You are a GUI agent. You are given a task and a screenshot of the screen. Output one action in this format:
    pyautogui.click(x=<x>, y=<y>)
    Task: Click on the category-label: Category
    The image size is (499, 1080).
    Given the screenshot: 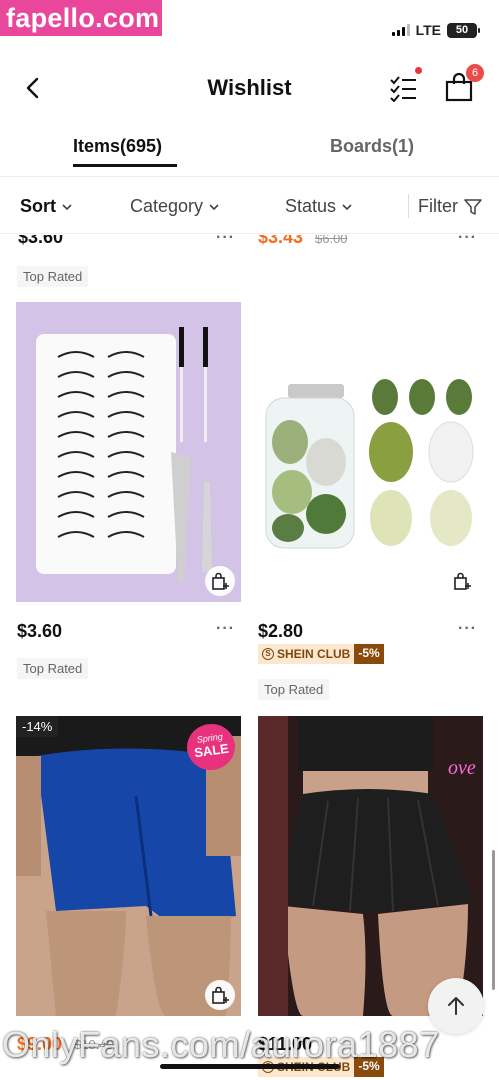 What is the action you would take?
    pyautogui.click(x=167, y=206)
    